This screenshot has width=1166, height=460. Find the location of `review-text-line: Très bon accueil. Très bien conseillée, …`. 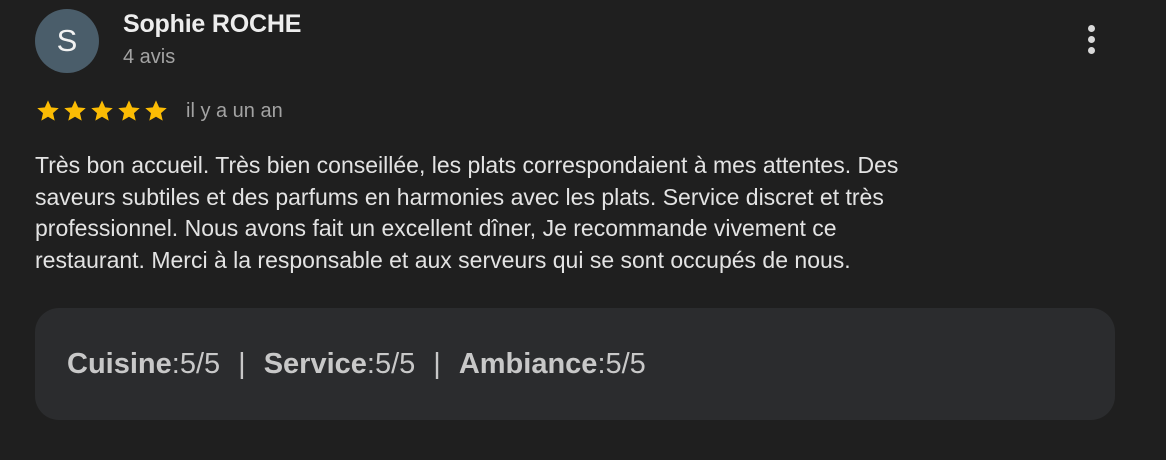

review-text-line: Très bon accueil. Très bien conseillée, … is located at coordinates (467, 165).